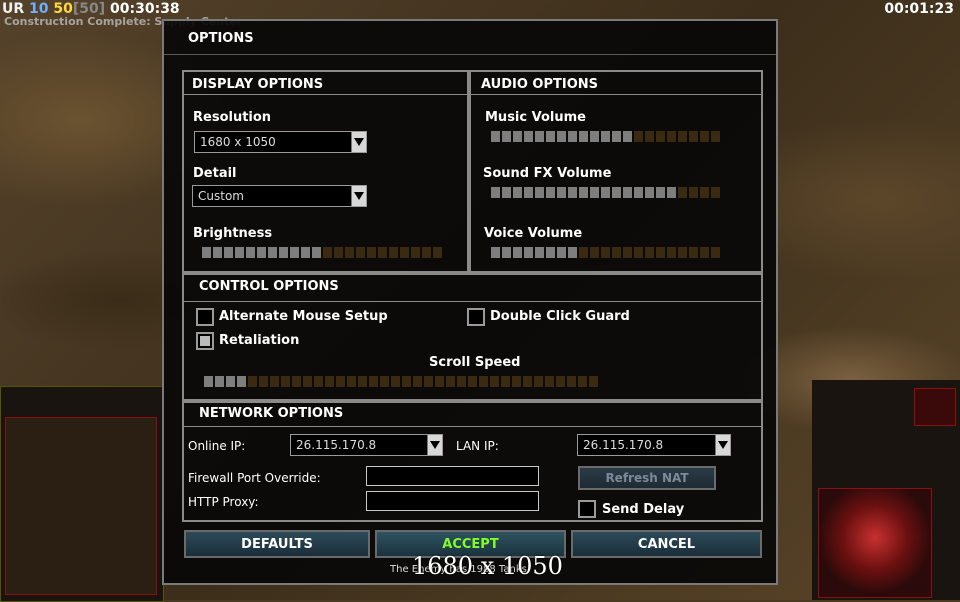 The image size is (960, 602). Describe the element at coordinates (366, 445) in the screenshot. I see `online-ip-select: 26.115.170.8` at that location.